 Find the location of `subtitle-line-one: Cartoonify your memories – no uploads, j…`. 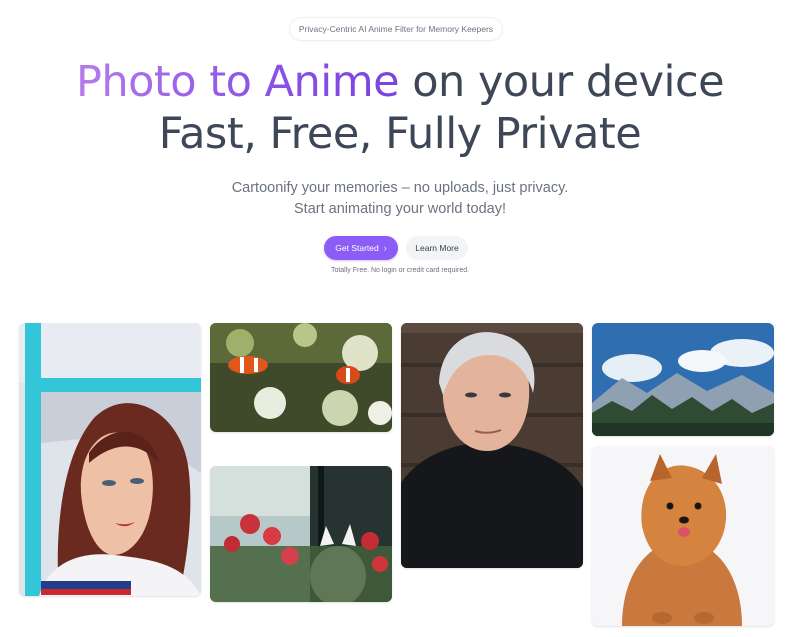

subtitle-line-one: Cartoonify your memories – no uploads, j… is located at coordinates (400, 188).